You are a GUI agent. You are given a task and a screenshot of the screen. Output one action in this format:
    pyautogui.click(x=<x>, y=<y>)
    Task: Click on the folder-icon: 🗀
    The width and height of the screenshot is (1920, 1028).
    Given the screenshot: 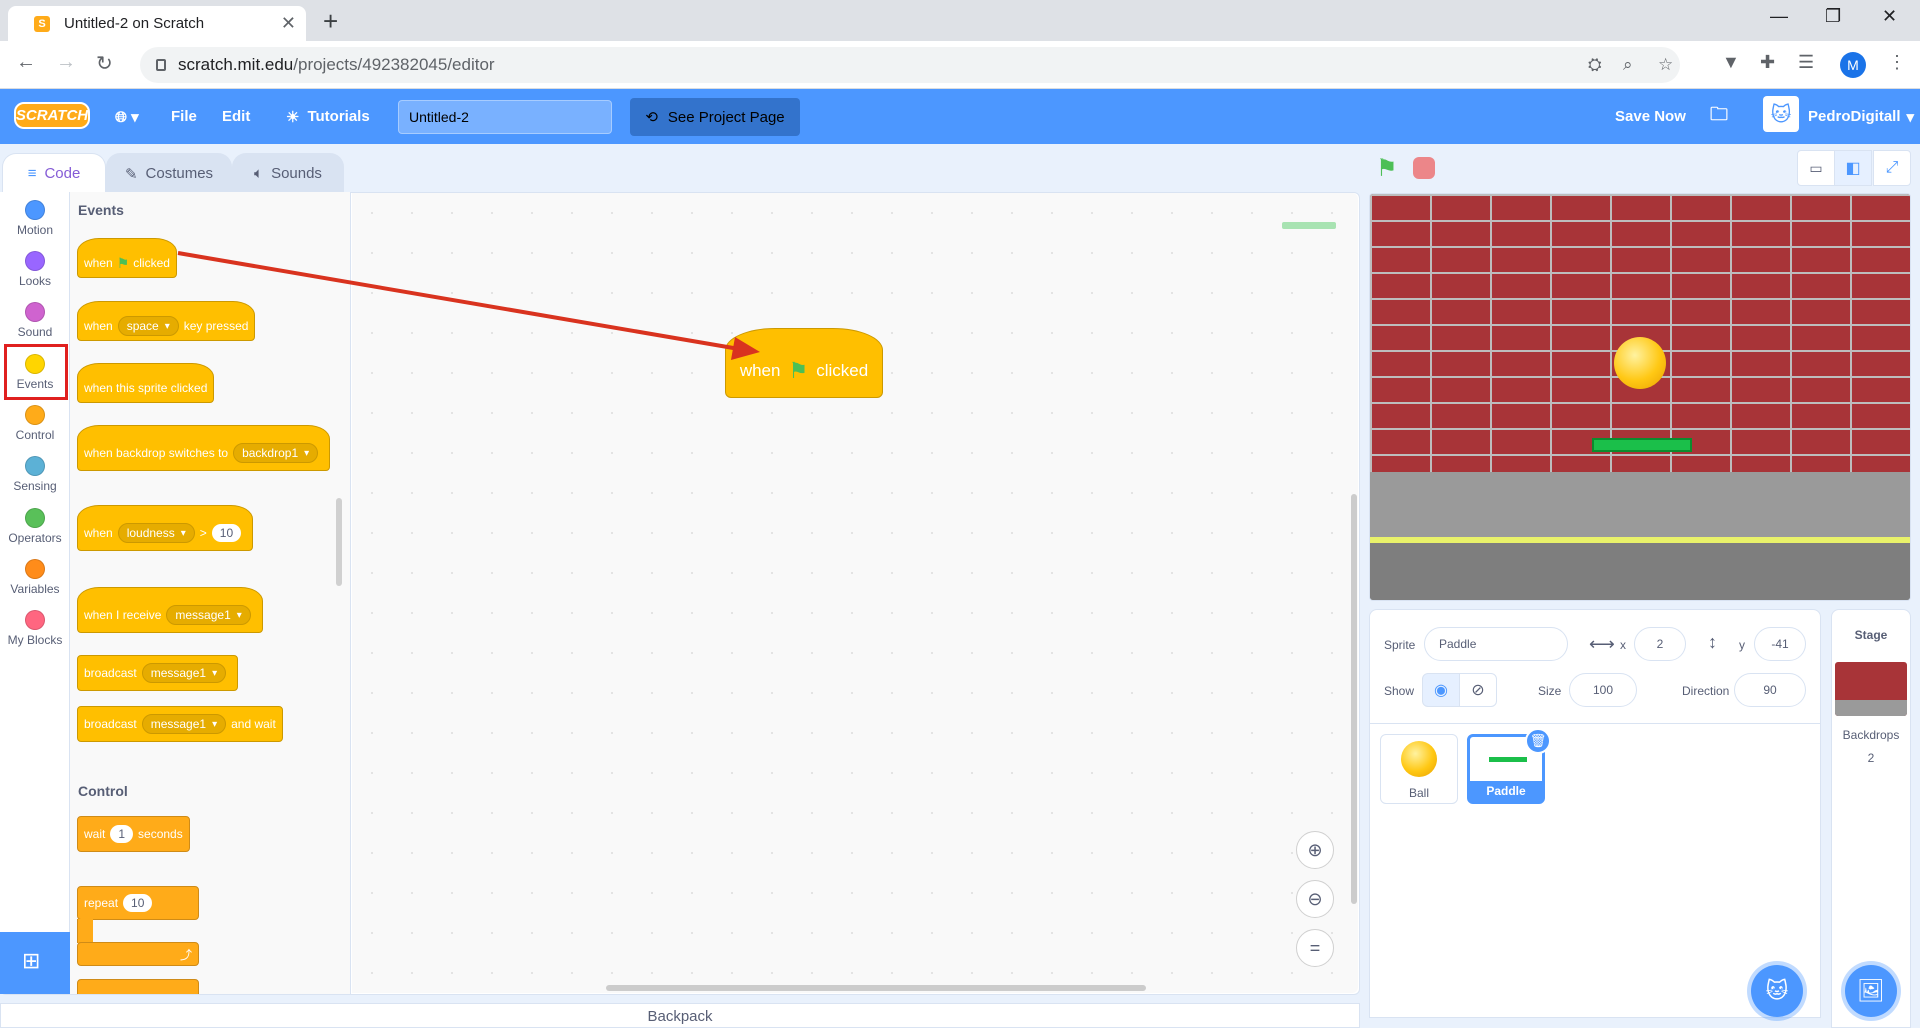 What is the action you would take?
    pyautogui.click(x=1719, y=116)
    